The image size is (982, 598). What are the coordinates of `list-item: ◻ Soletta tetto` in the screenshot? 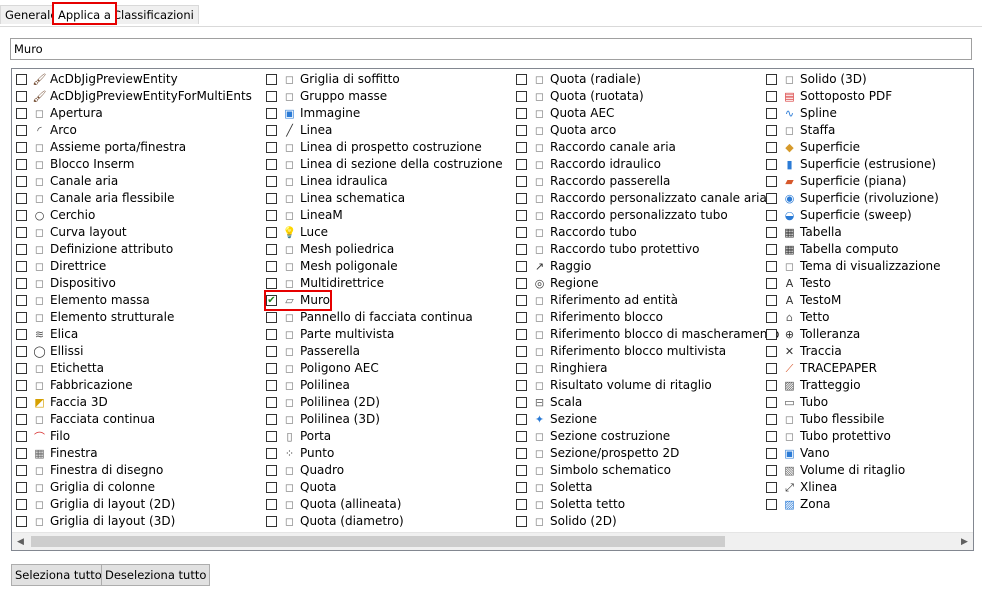 It's located at (570, 504).